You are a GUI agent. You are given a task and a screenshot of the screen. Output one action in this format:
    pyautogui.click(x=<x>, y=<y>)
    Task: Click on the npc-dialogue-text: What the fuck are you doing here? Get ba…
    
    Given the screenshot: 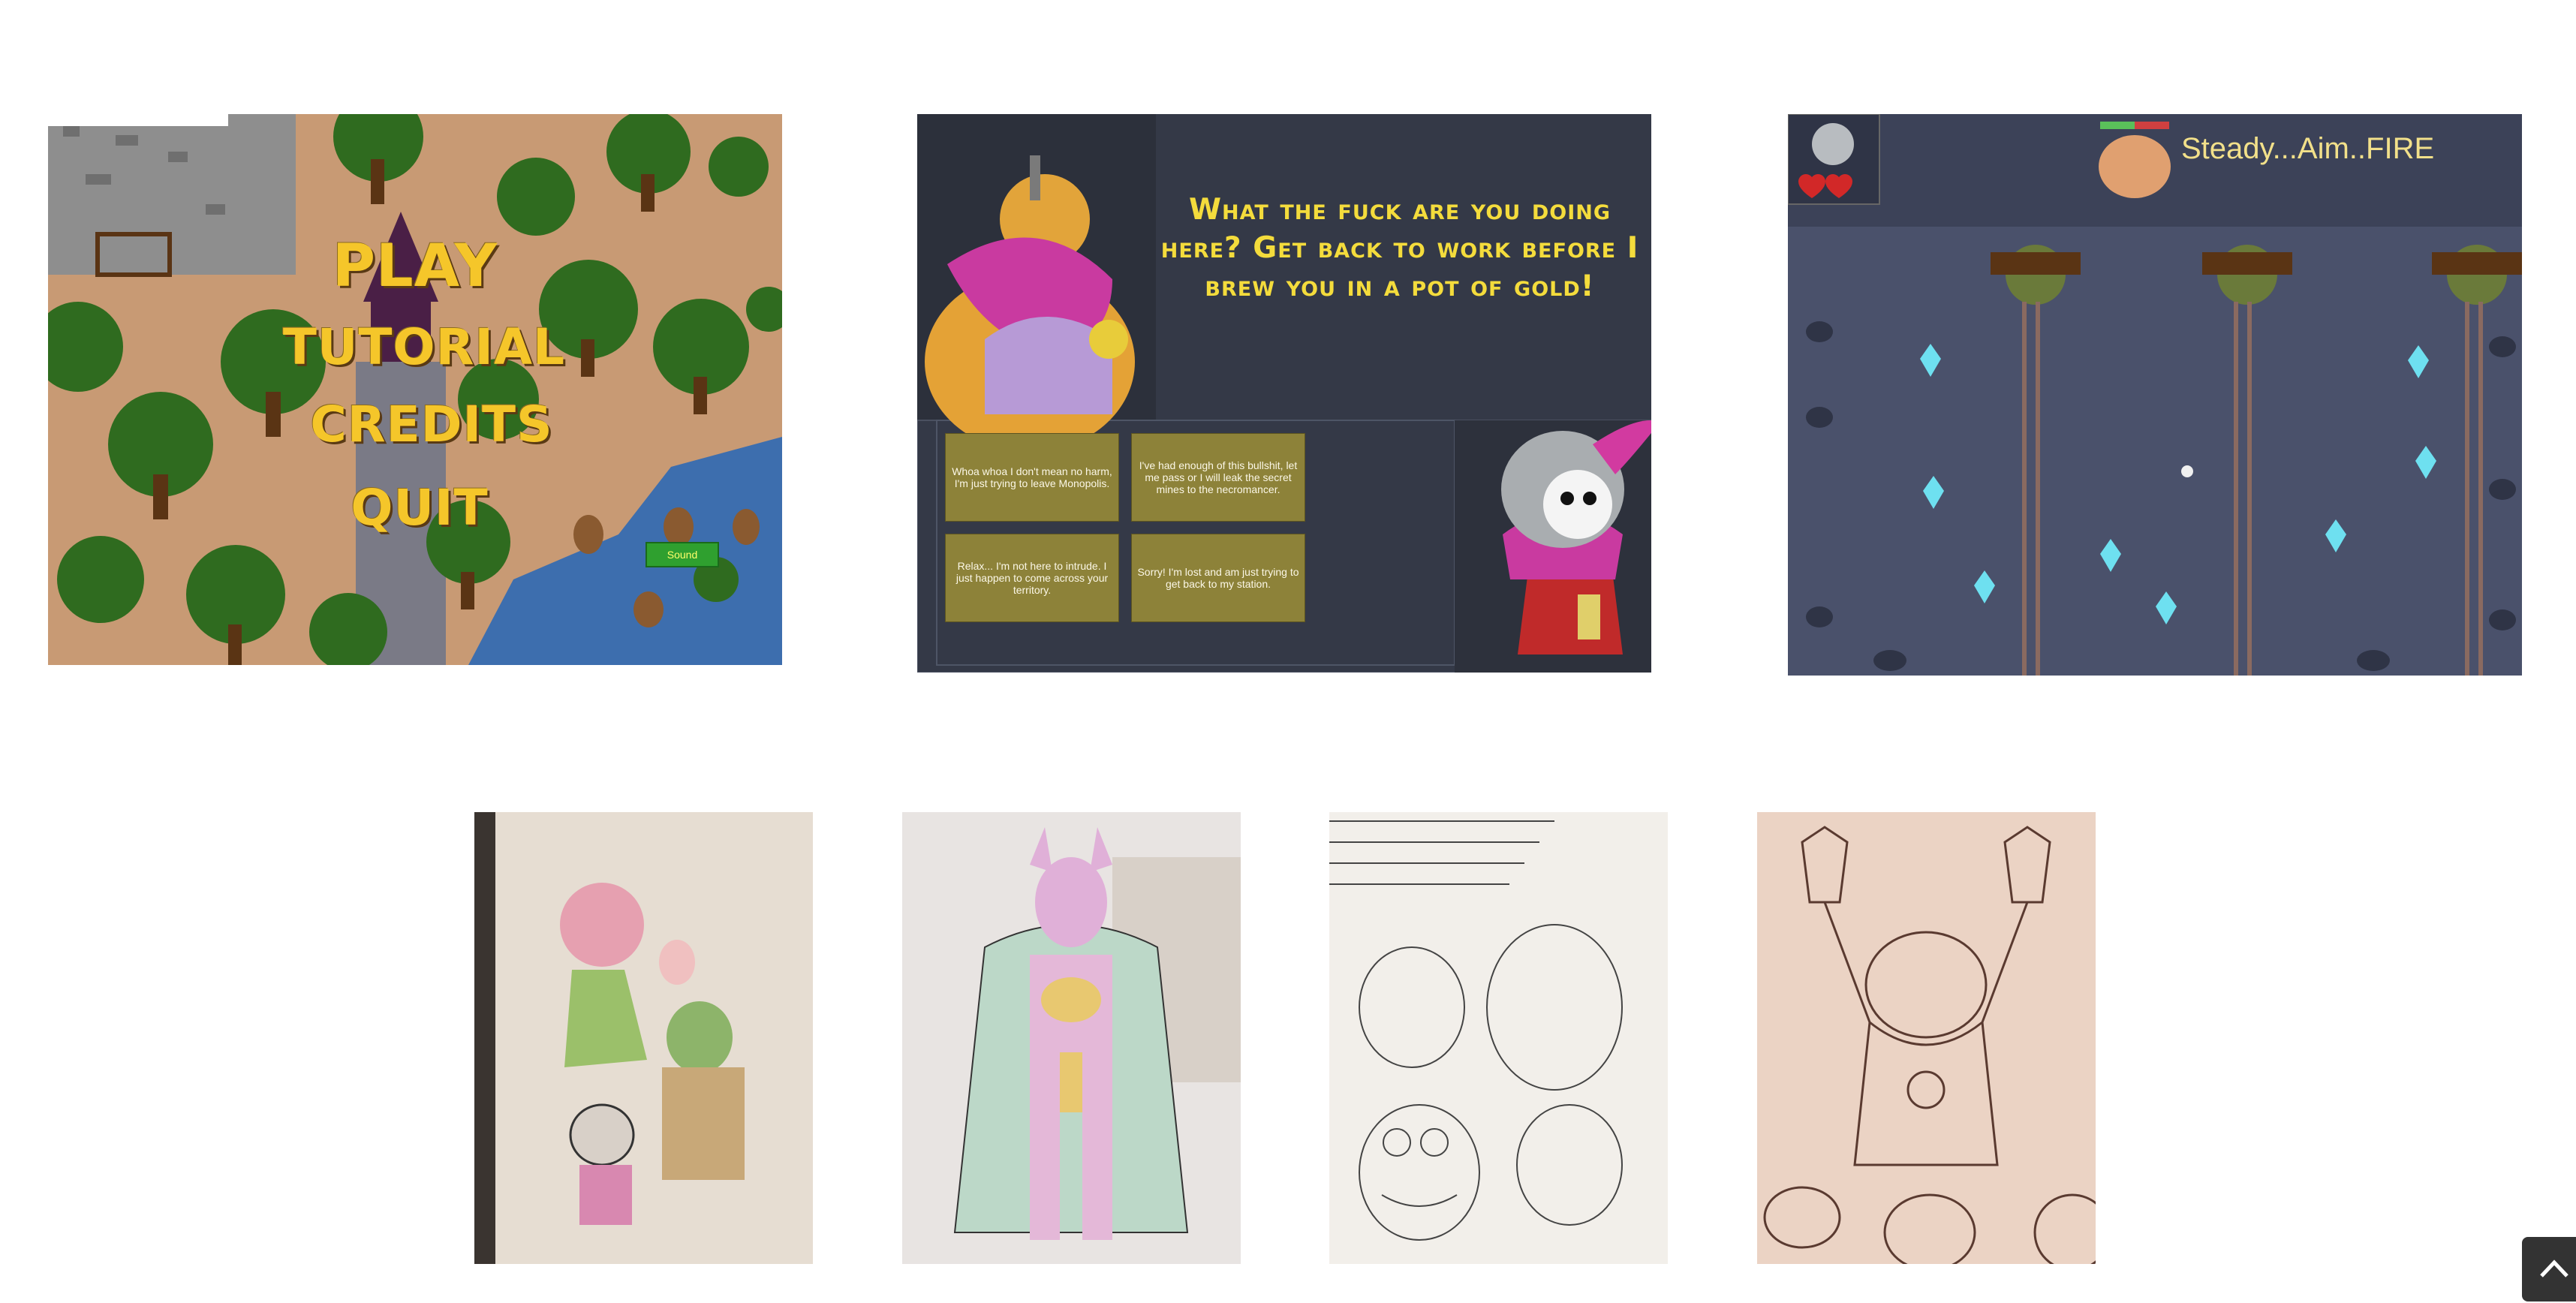 What is the action you would take?
    pyautogui.click(x=1399, y=248)
    